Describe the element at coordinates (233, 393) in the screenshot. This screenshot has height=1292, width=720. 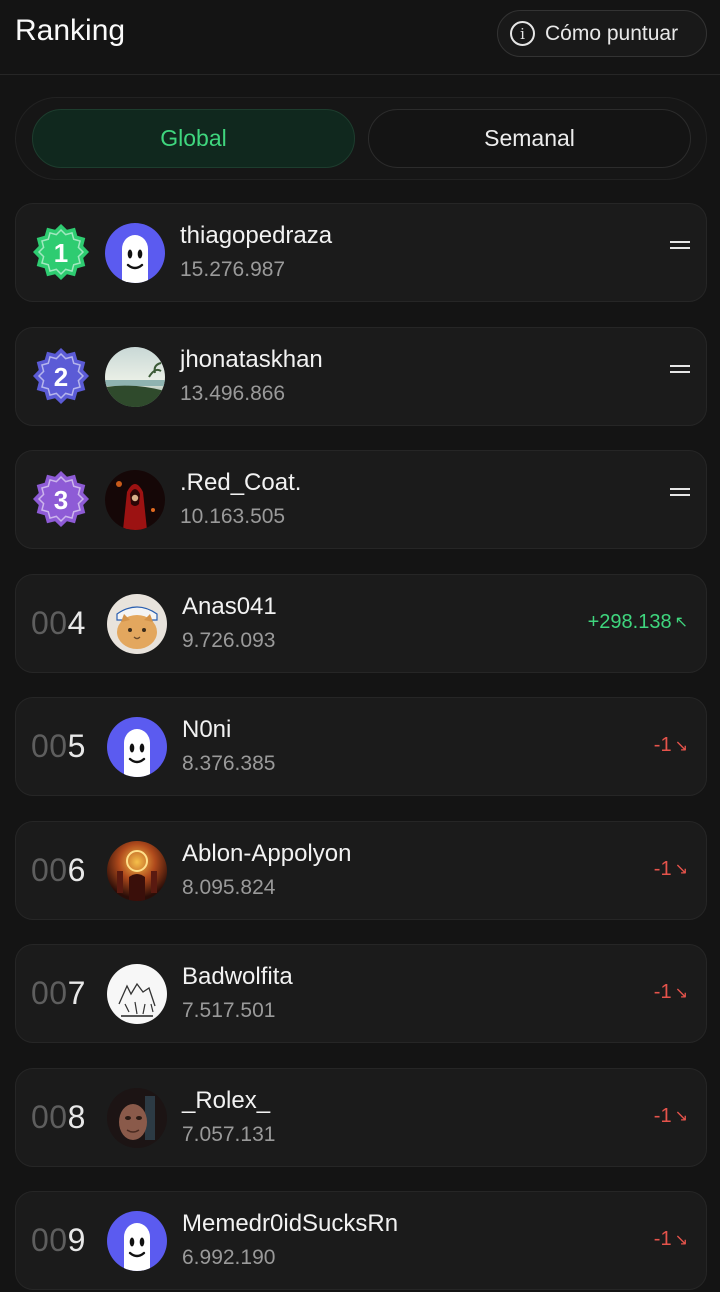
I see `score: 13.496.866` at that location.